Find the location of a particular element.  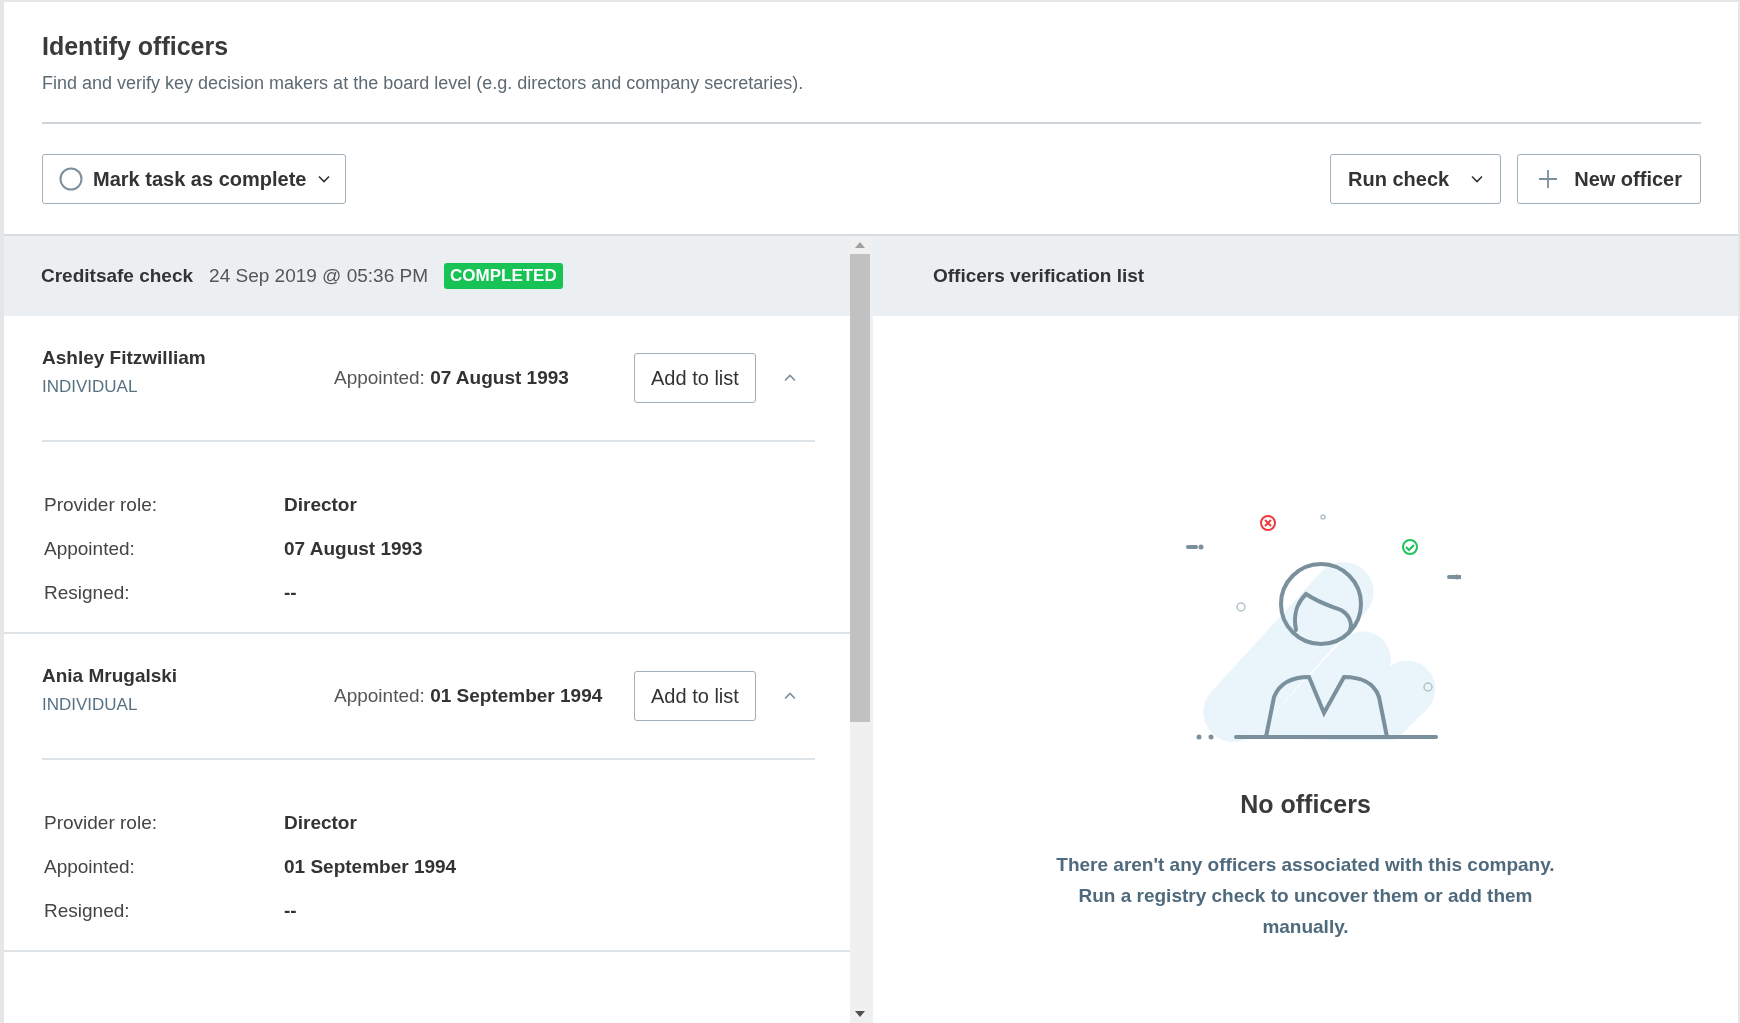

empty-title: No officers is located at coordinates (1305, 804).